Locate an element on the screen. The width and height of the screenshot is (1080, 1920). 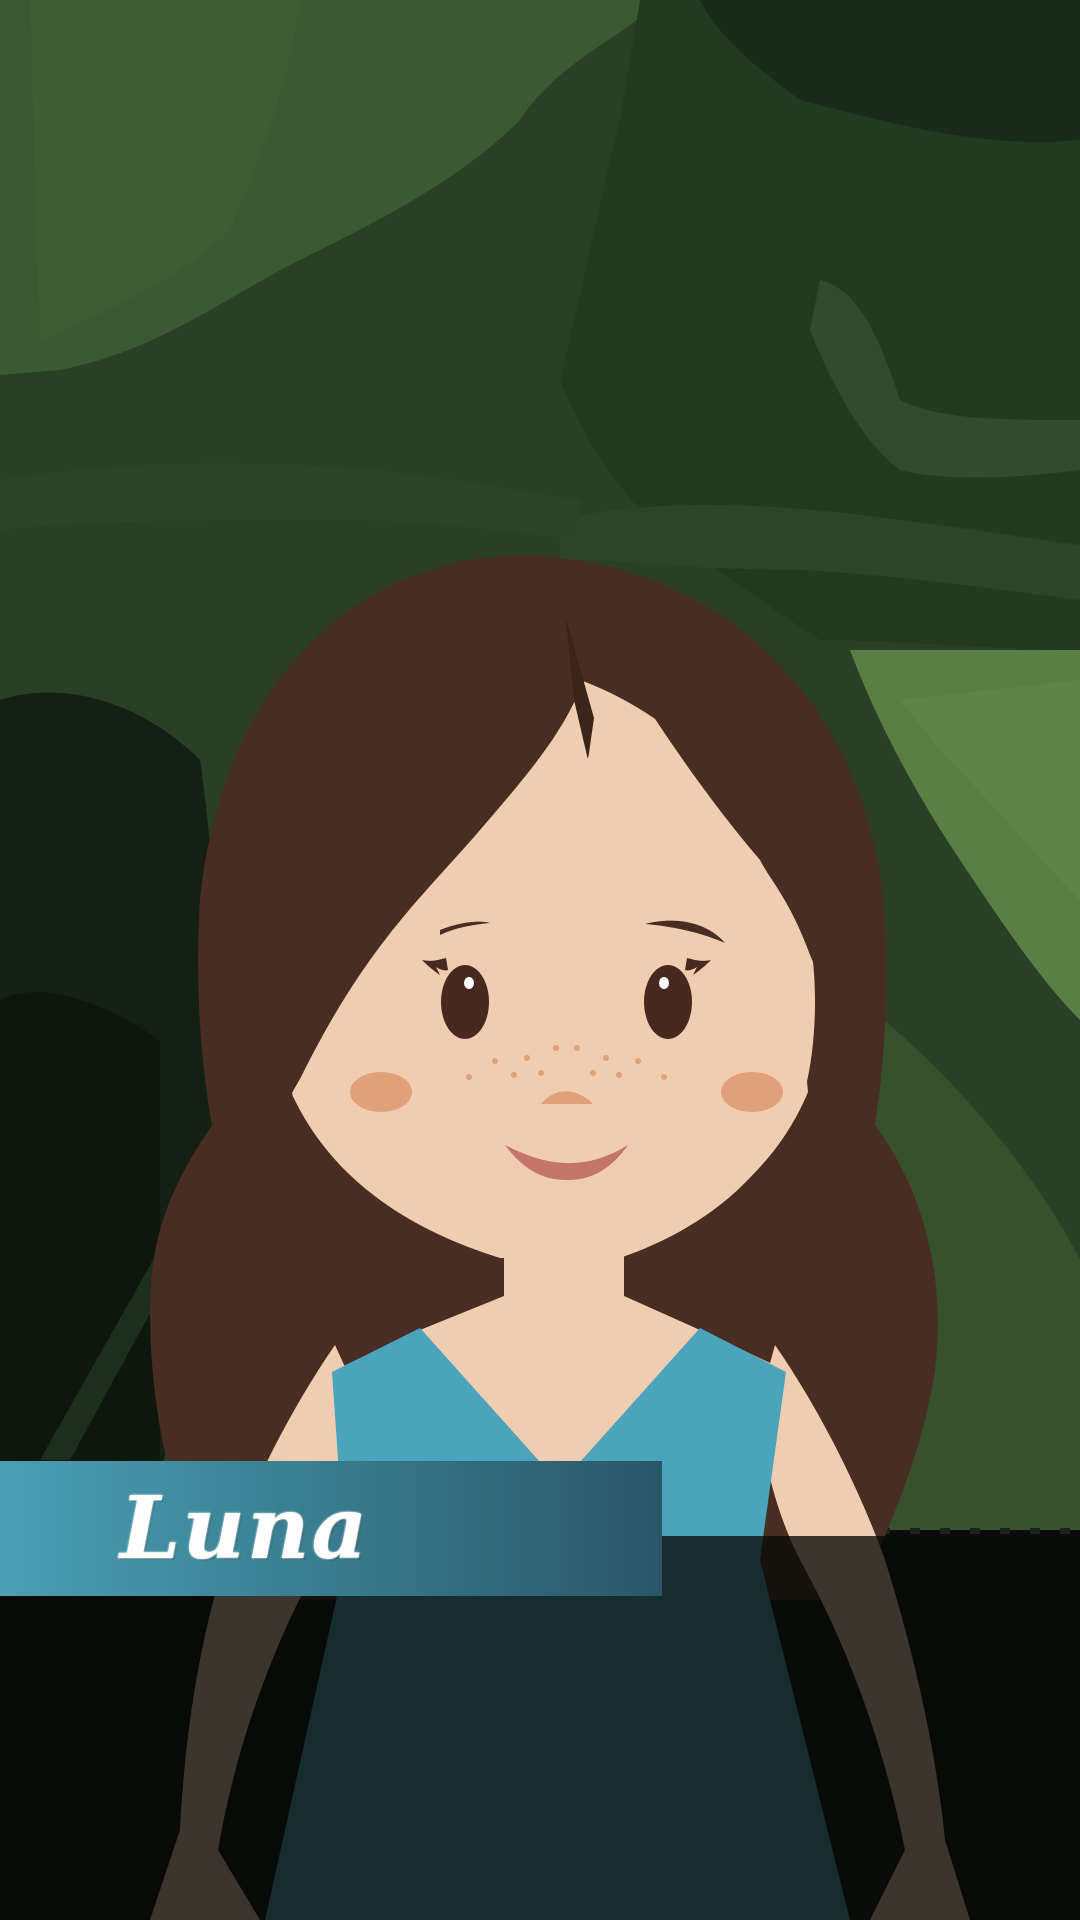
dialogue-text is located at coordinates (540, 1640).